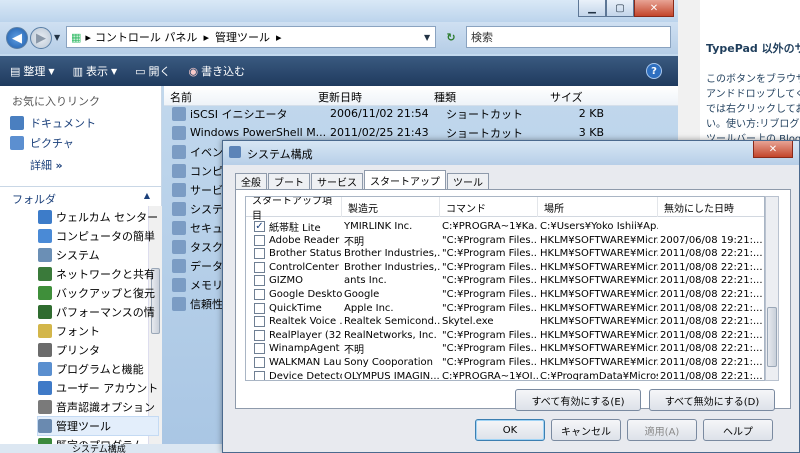 This screenshot has width=800, height=453. What do you see at coordinates (98, 331) in the screenshot?
I see `tree-item: フォント` at bounding box center [98, 331].